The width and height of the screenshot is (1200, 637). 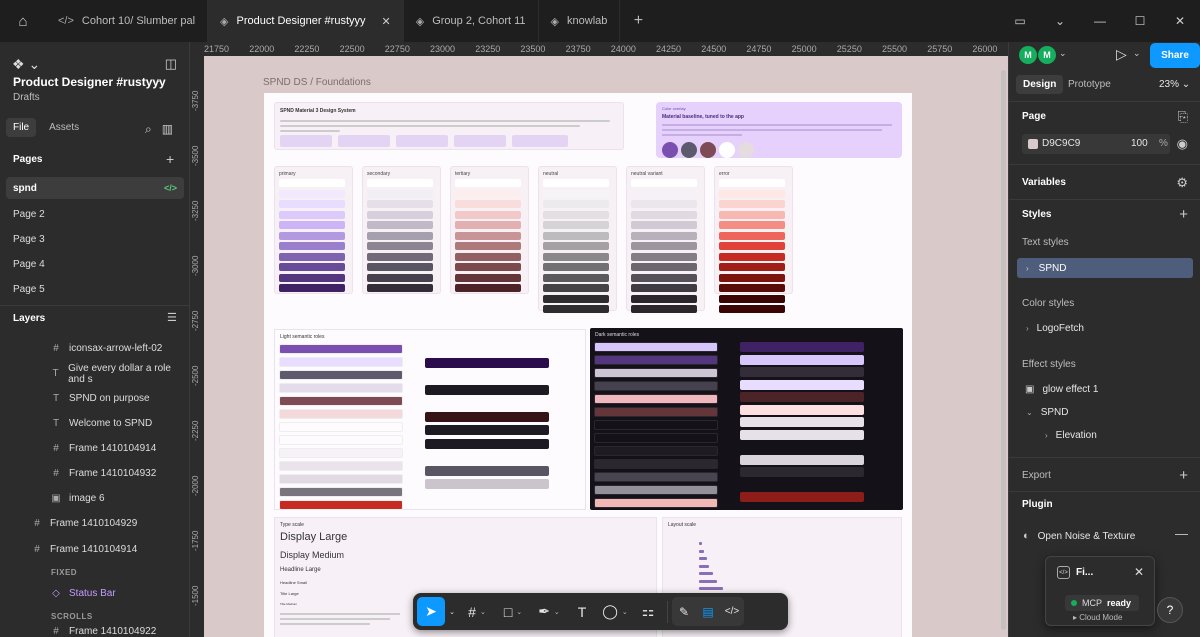 I want to click on effect-style-item: › Elevation, so click(x=1071, y=435).